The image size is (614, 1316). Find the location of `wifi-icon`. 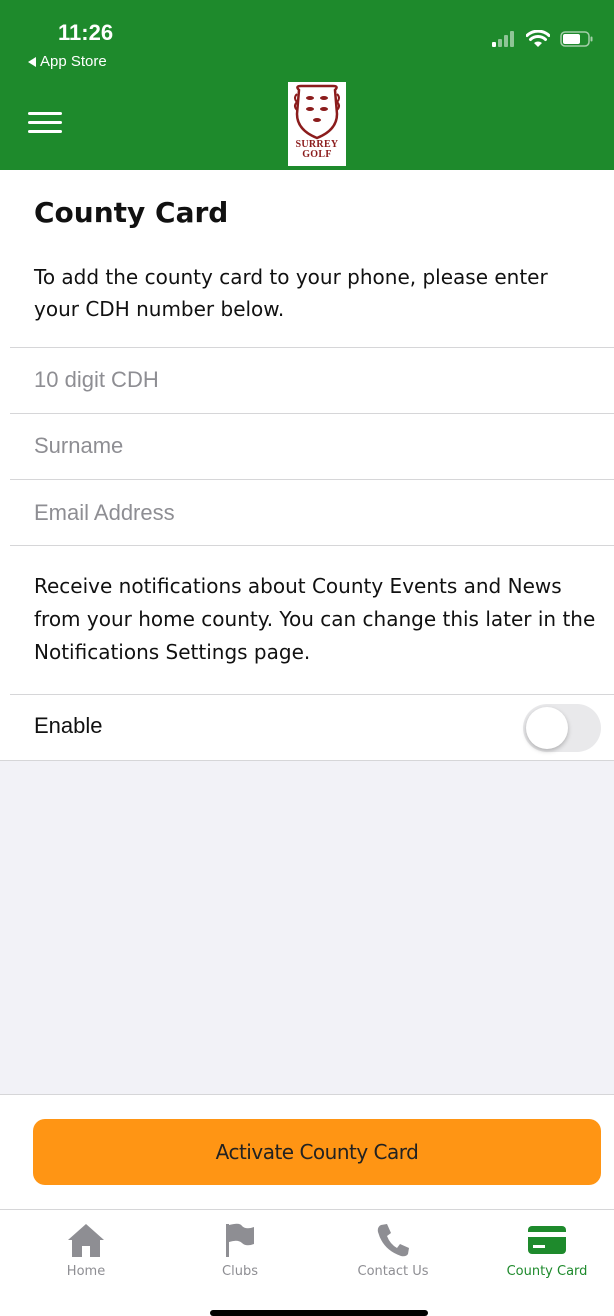

wifi-icon is located at coordinates (538, 38).